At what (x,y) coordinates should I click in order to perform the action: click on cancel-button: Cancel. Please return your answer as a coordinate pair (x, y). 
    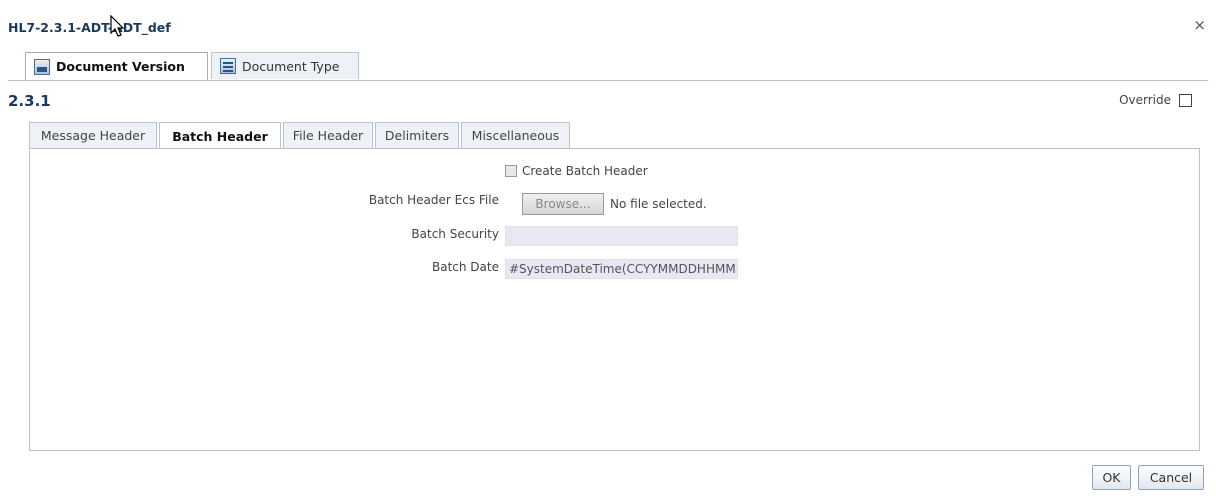
    Looking at the image, I should click on (1171, 477).